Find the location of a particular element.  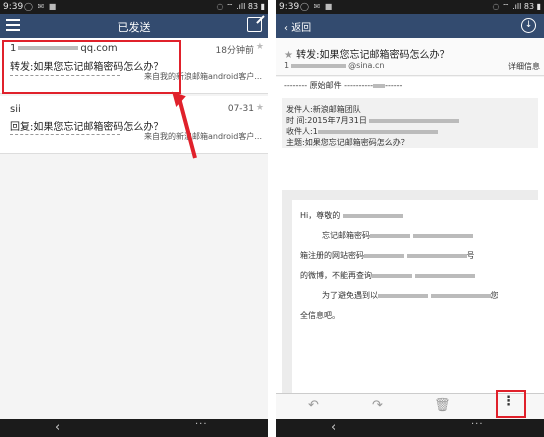

app-header: 已发送 is located at coordinates (134, 26).